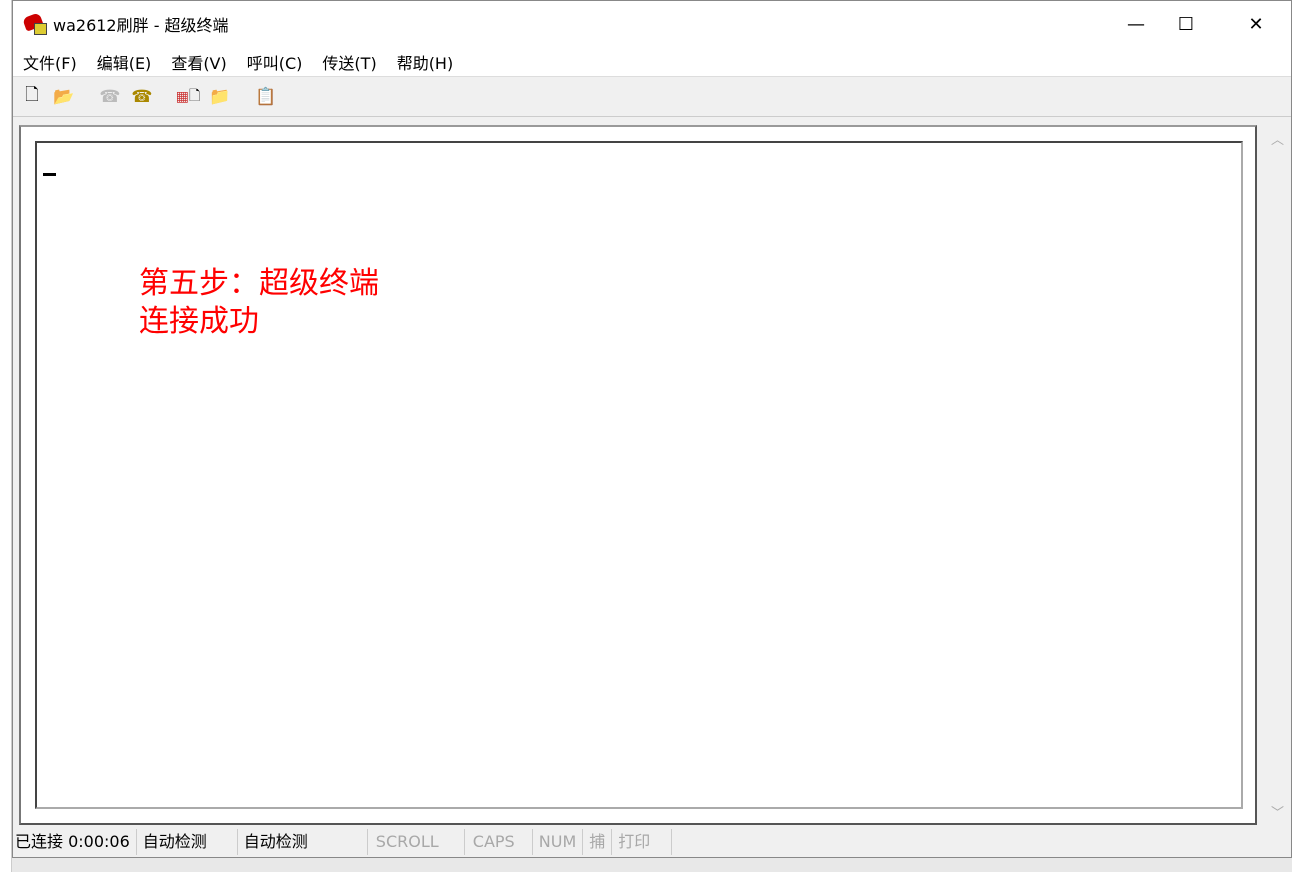 The width and height of the screenshot is (1304, 872). I want to click on annotation-text: 第五步：超级终端 连接成功, so click(259, 303).